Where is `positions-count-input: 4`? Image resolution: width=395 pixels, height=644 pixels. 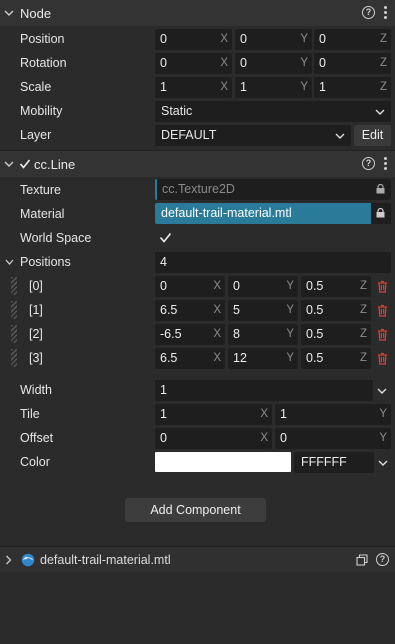
positions-count-input: 4 is located at coordinates (273, 262).